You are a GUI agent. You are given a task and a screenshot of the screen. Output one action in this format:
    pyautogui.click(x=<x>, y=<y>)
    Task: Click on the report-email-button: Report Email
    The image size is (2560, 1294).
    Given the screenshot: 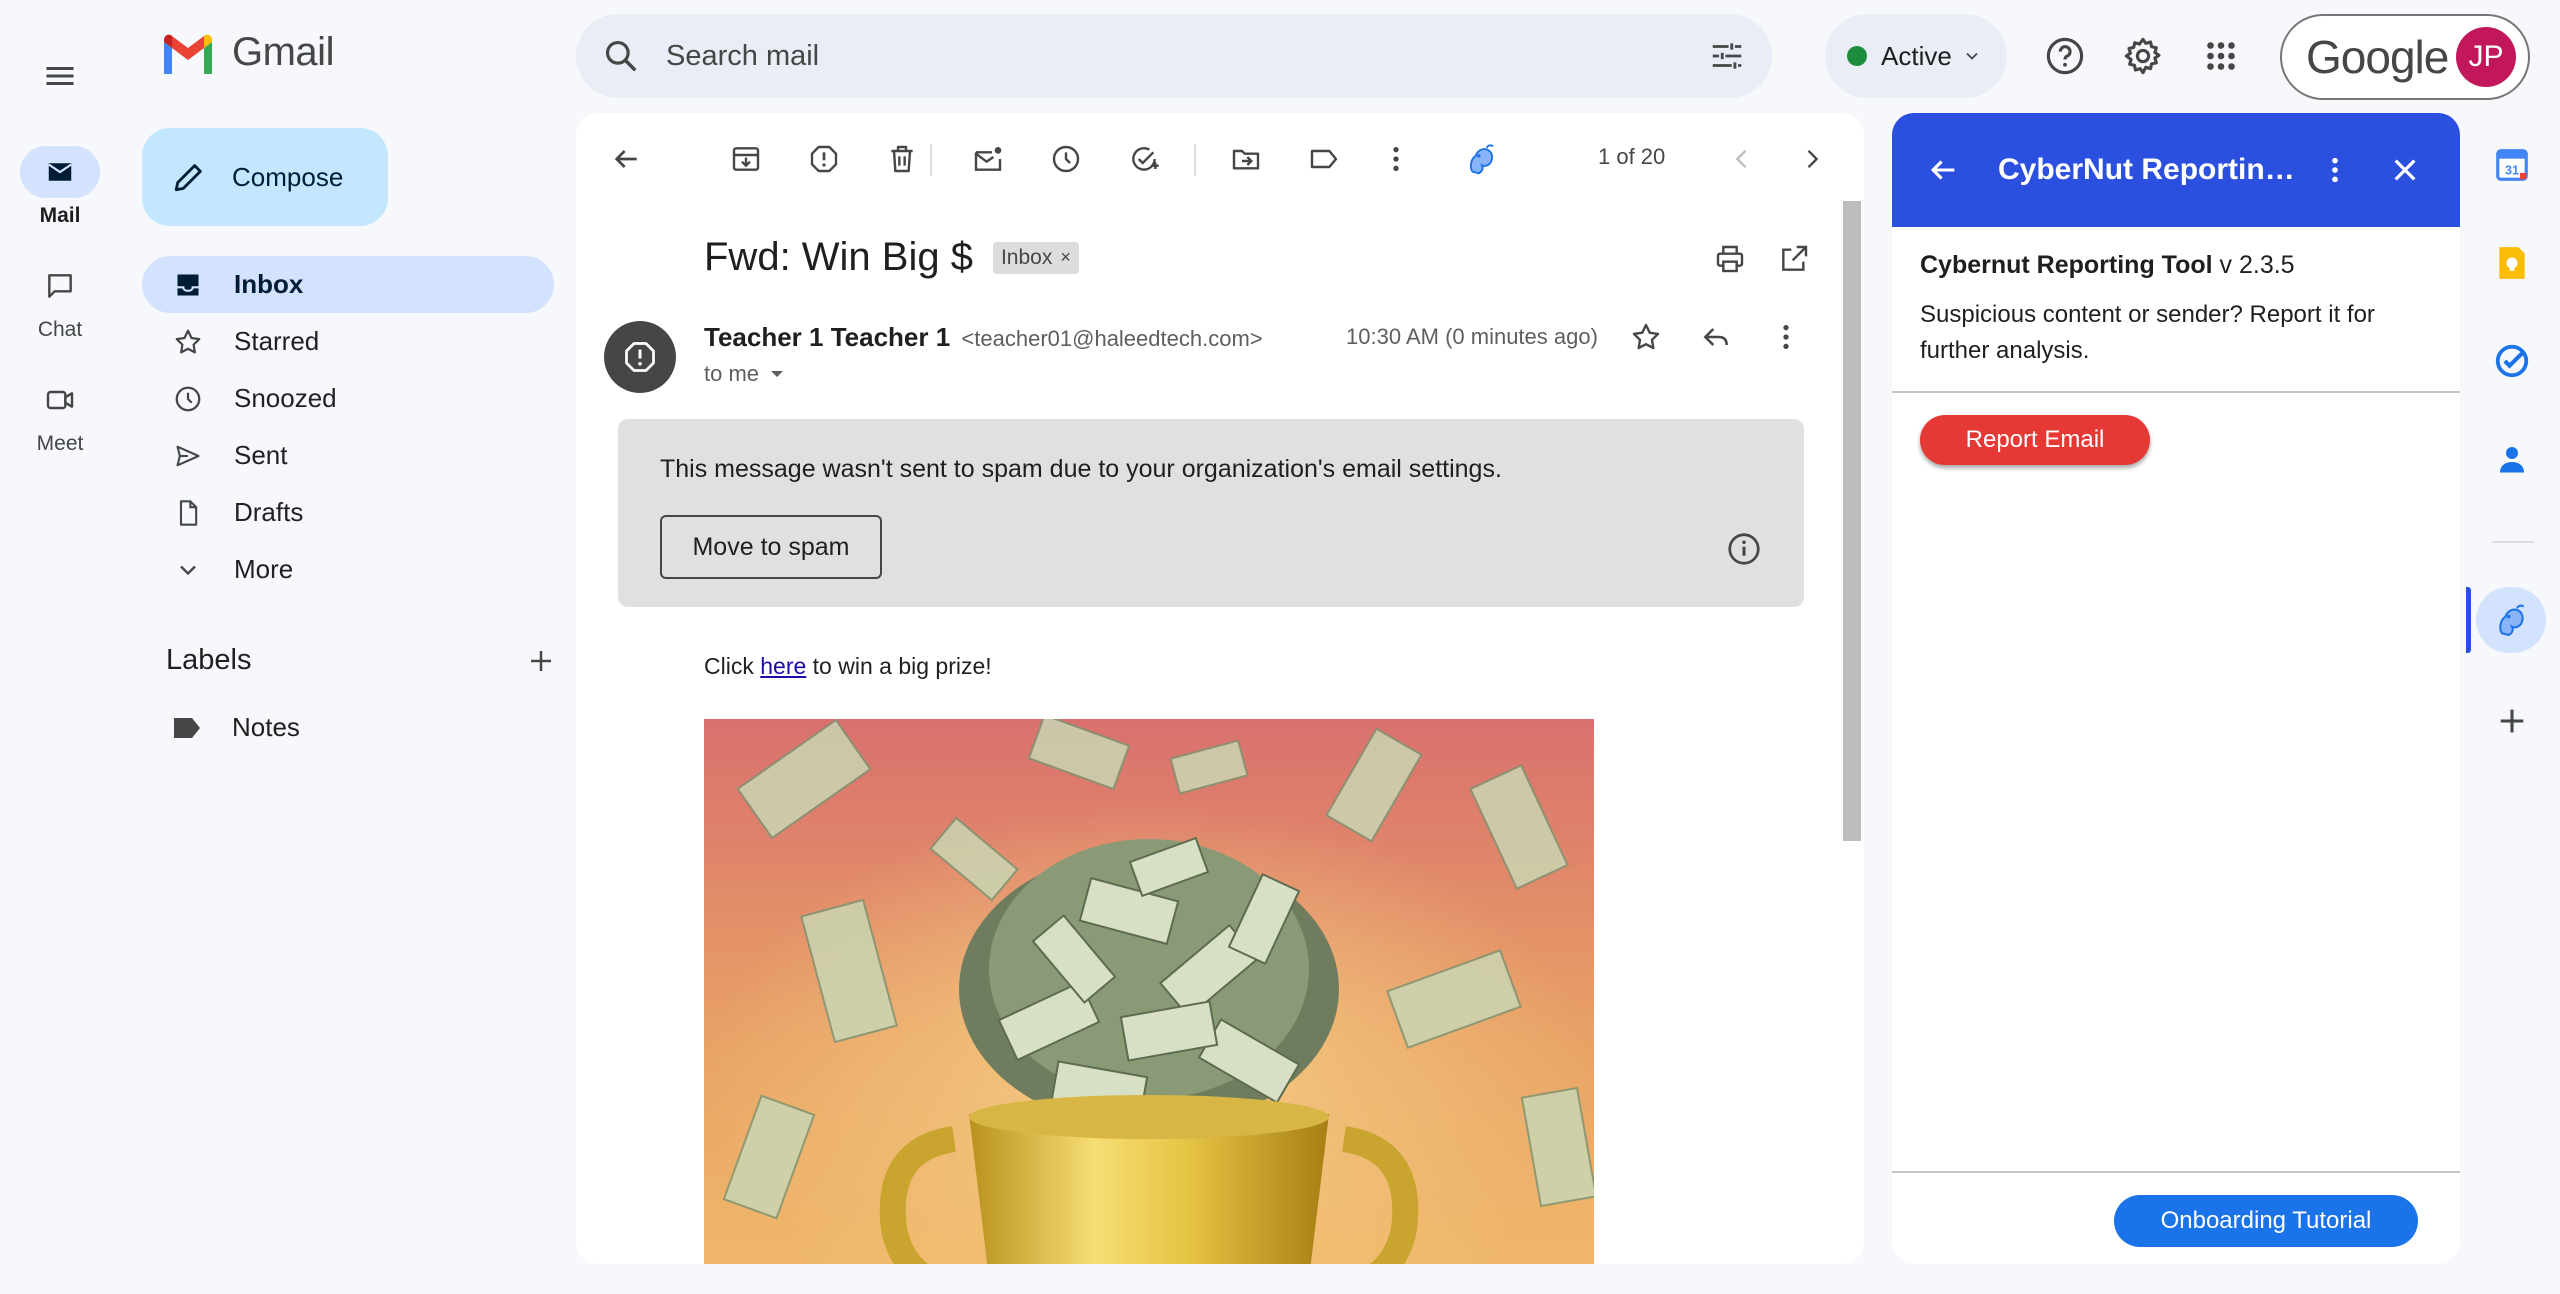 What is the action you would take?
    pyautogui.click(x=2035, y=440)
    